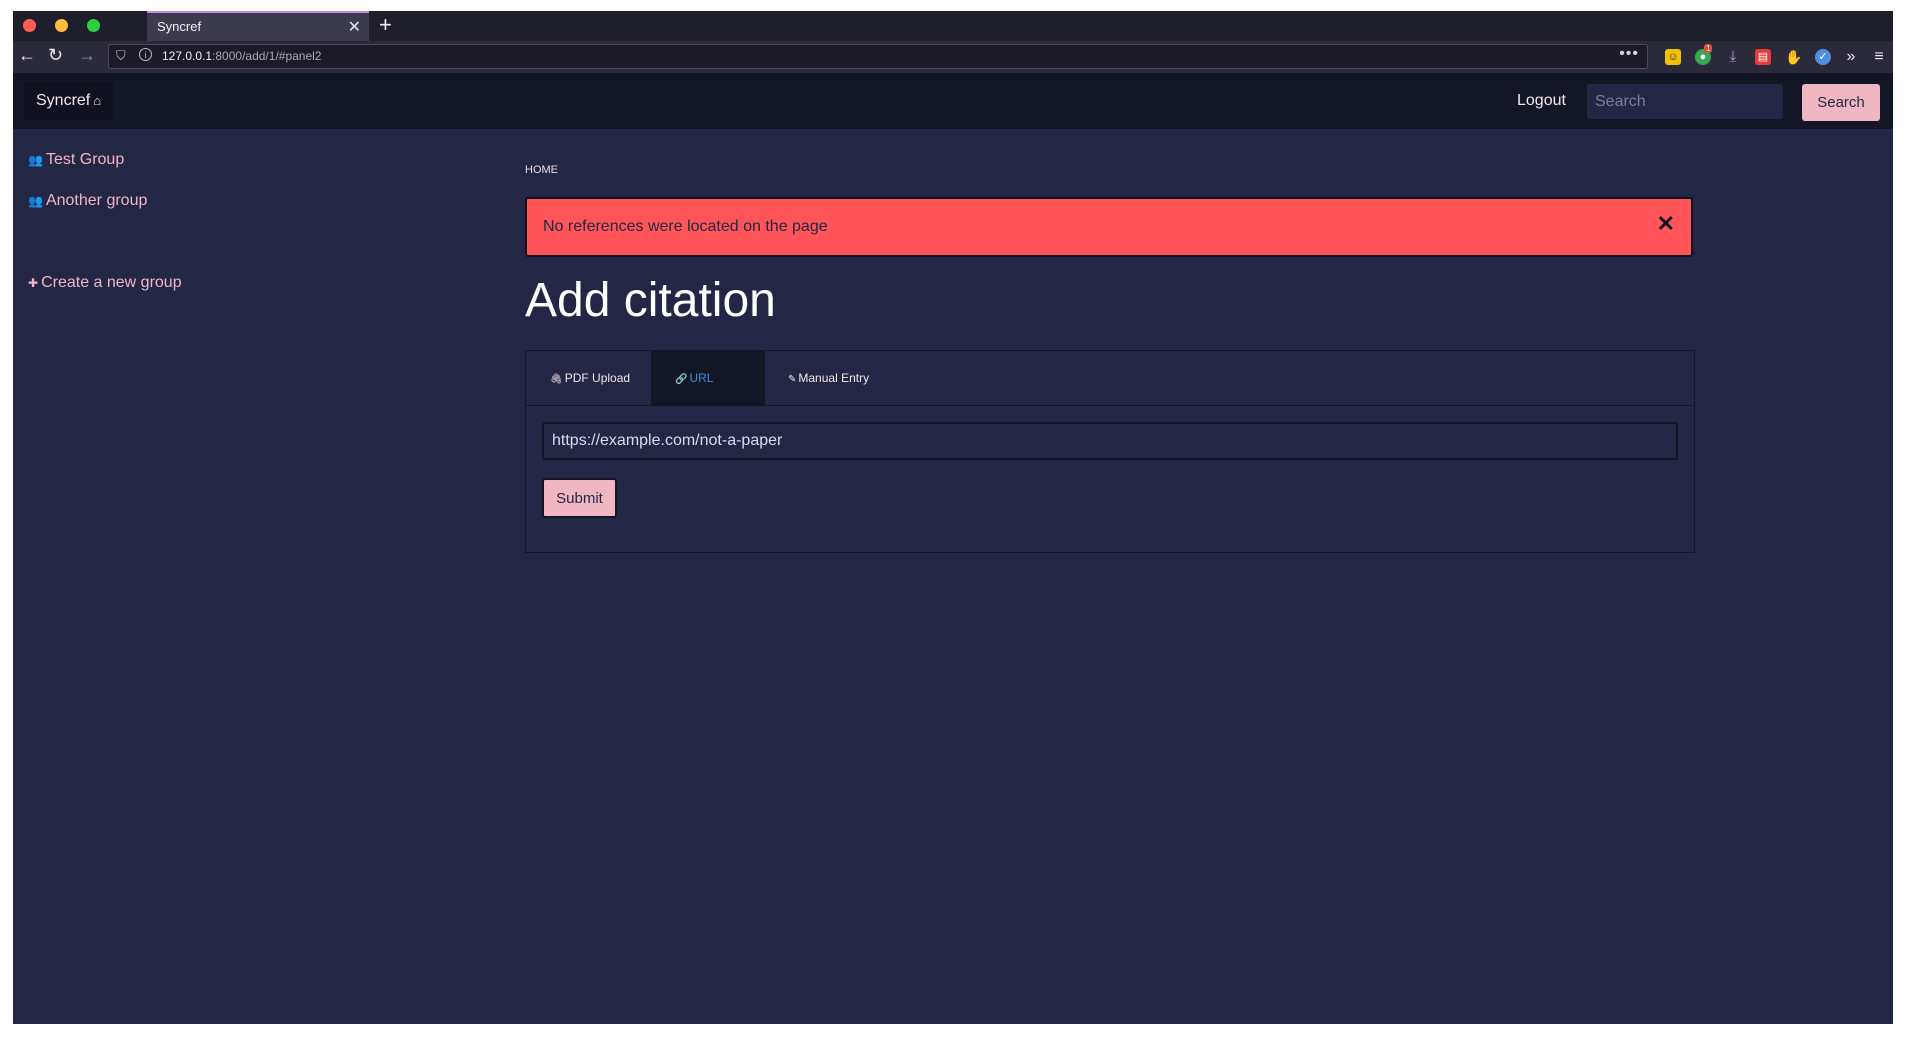  Describe the element at coordinates (1629, 54) in the screenshot. I see `more-dots-icon: •••` at that location.